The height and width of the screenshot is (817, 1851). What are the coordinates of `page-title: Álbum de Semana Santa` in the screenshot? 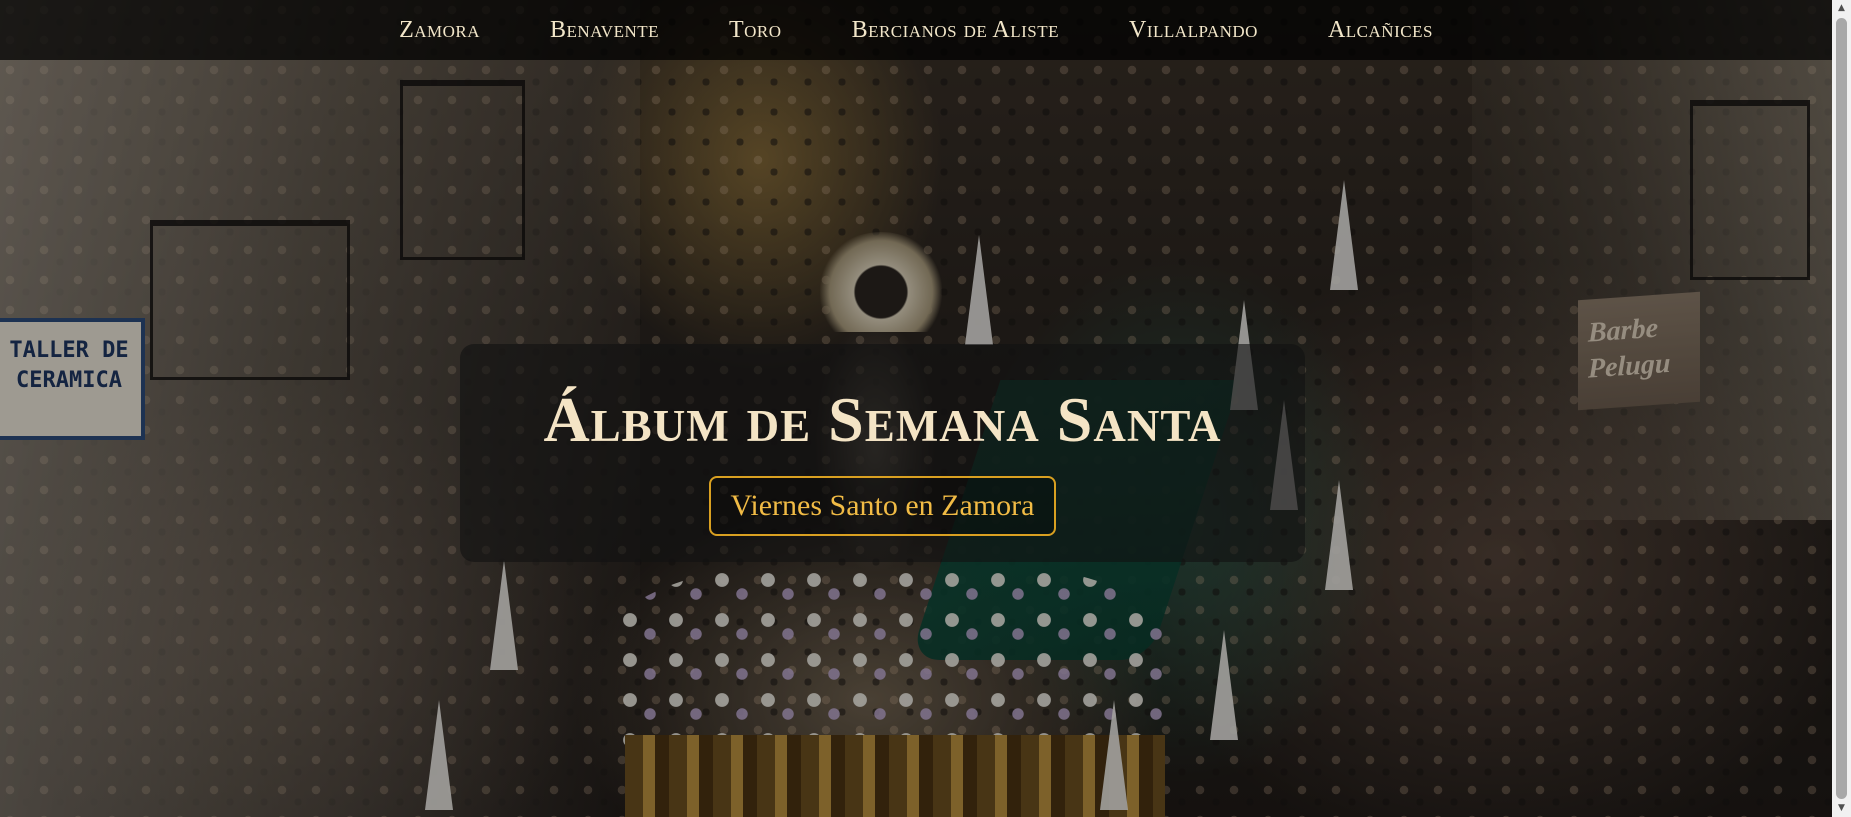 It's located at (882, 419).